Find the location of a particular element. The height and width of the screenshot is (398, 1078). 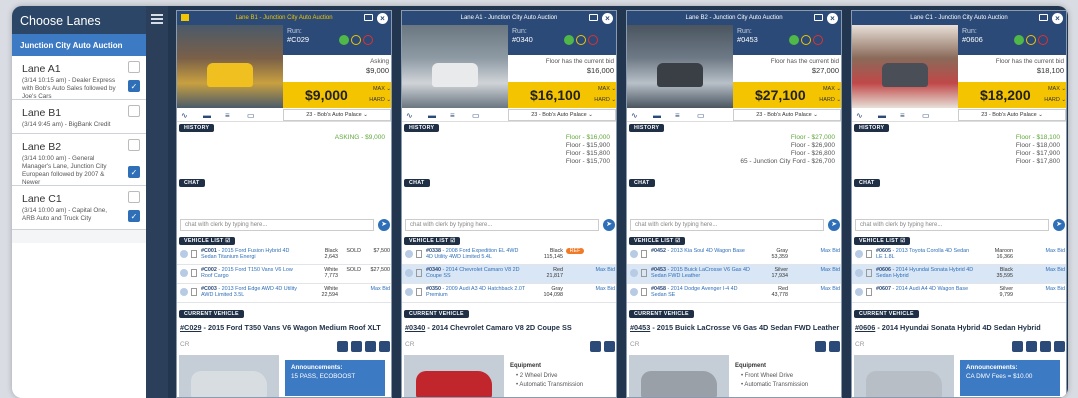

wrench-icon is located at coordinates (1031, 346).